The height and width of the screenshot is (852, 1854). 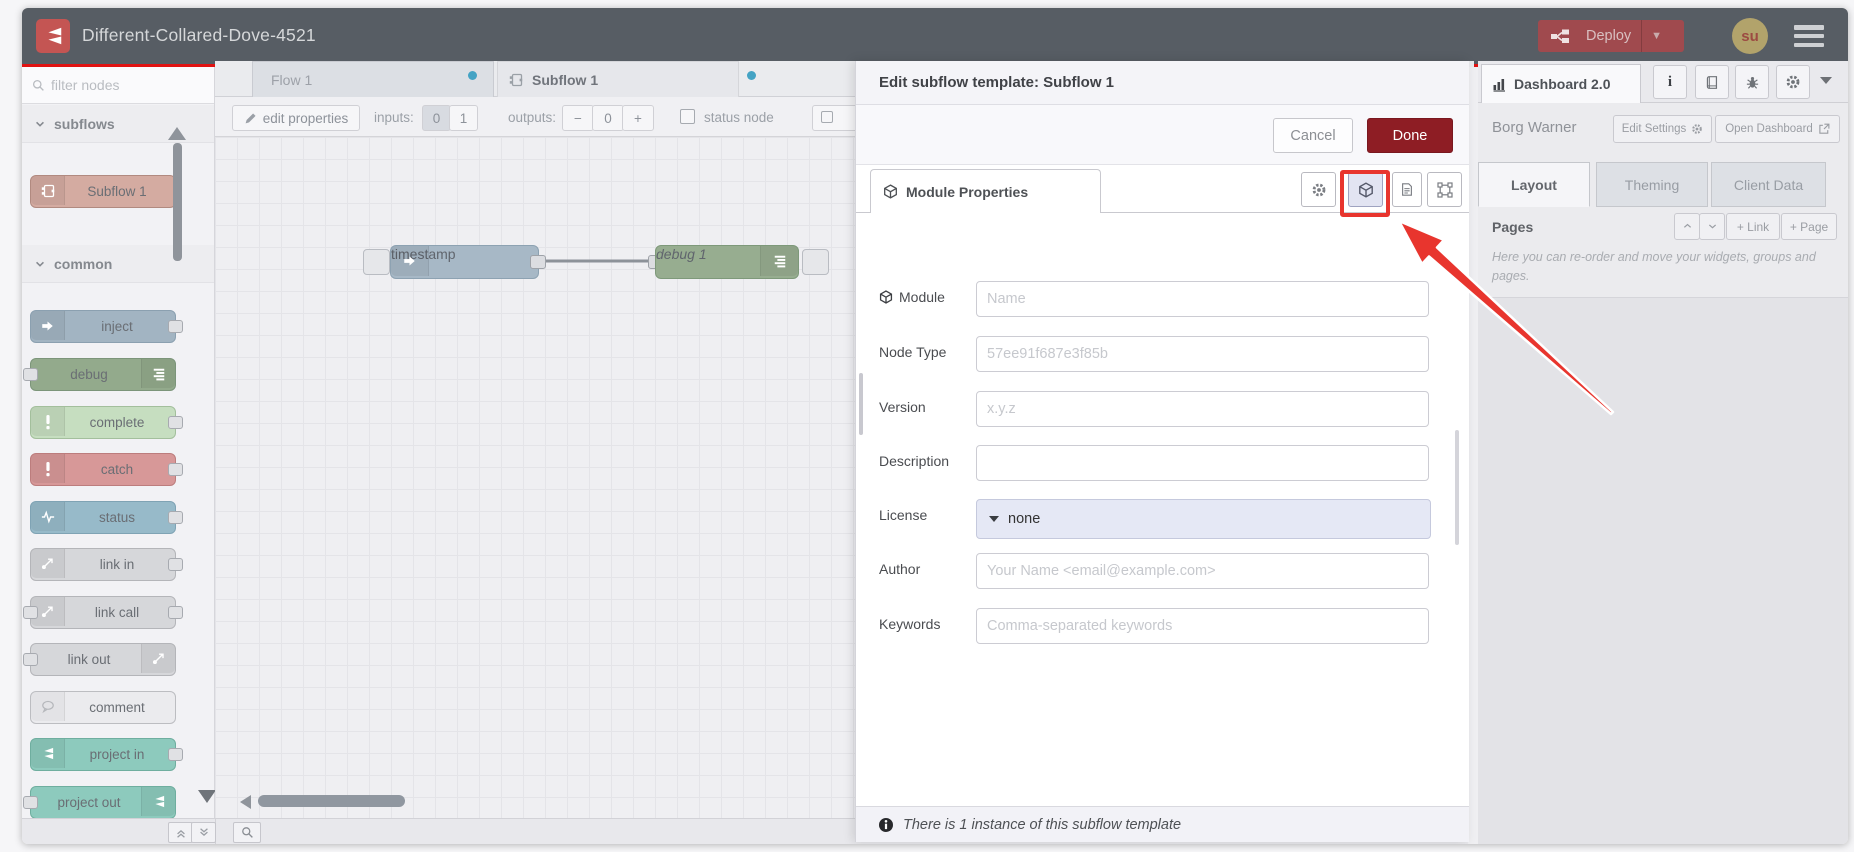 What do you see at coordinates (1365, 193) in the screenshot?
I see `annotation-highlight-box` at bounding box center [1365, 193].